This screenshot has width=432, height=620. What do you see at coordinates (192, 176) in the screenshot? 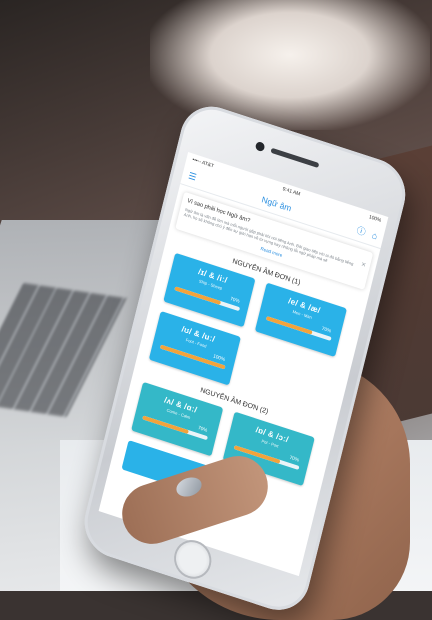
I see `menu-icon: ☰` at bounding box center [192, 176].